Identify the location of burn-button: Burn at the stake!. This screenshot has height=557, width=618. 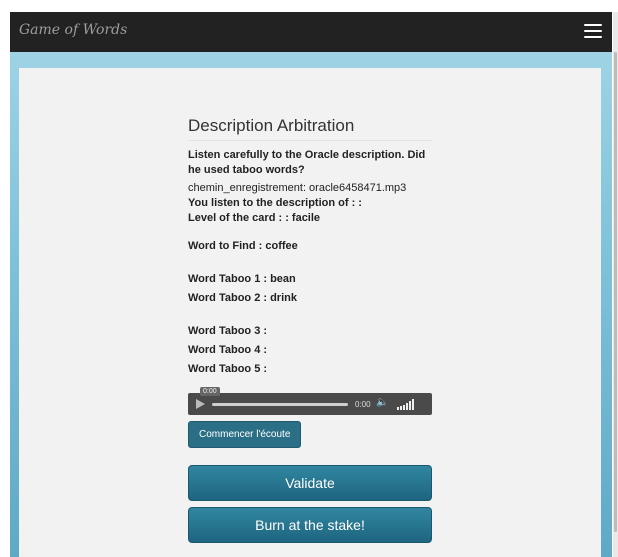
(310, 525).